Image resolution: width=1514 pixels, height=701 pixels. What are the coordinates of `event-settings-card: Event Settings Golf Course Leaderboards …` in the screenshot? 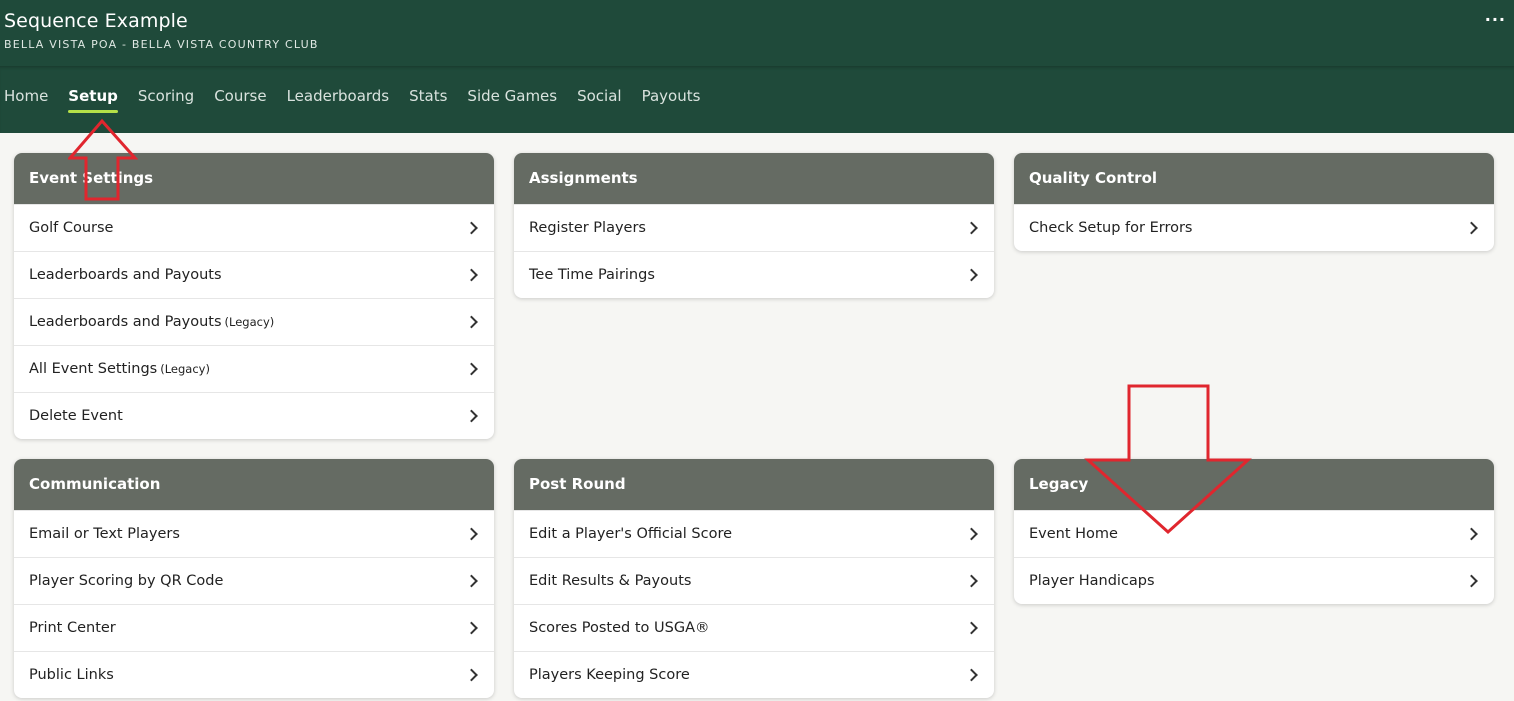 It's located at (254, 296).